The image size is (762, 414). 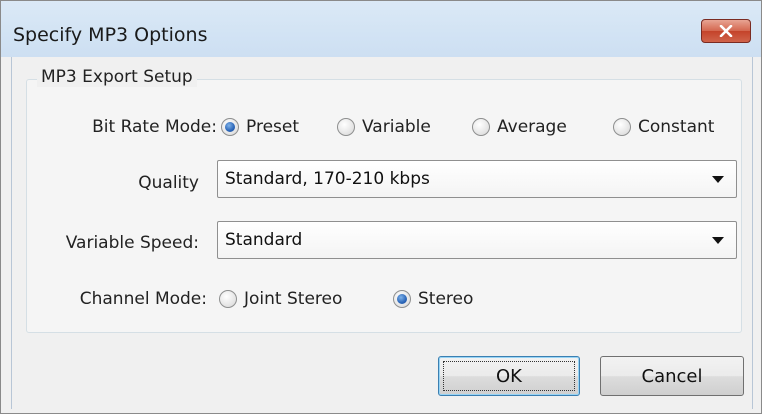 I want to click on radio-preset: Preset, so click(x=260, y=127).